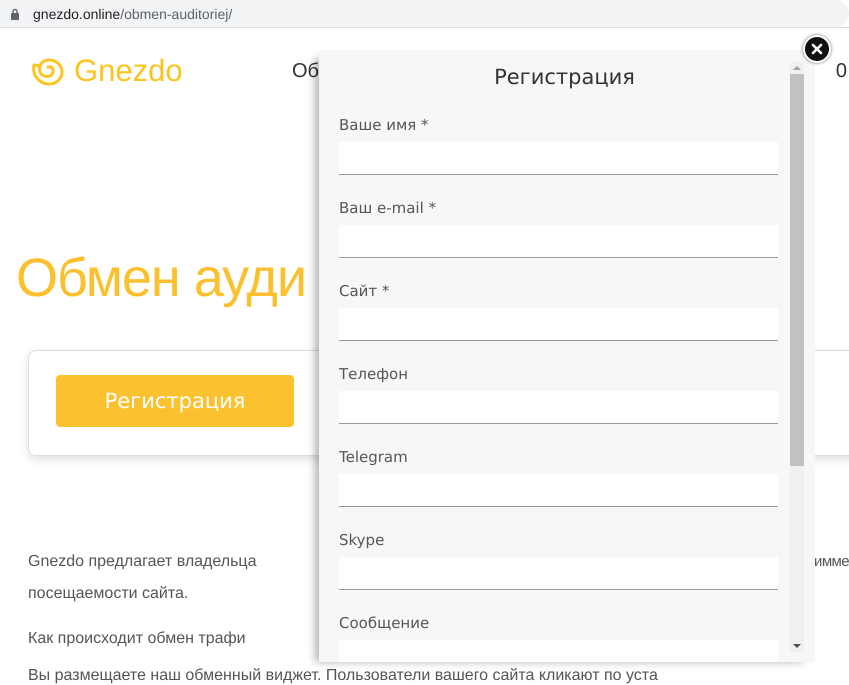  I want to click on nav-link: Об, so click(306, 71).